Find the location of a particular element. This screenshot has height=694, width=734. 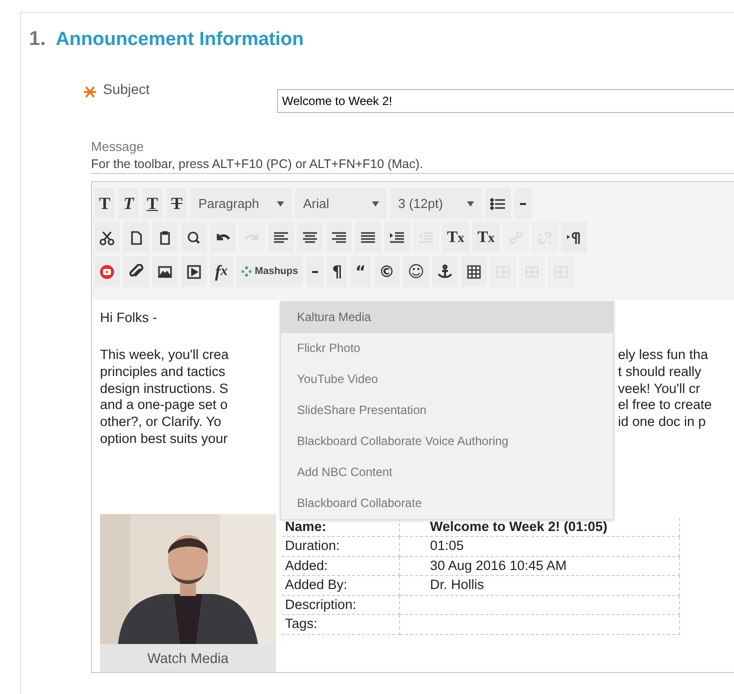

paste-button is located at coordinates (165, 237).